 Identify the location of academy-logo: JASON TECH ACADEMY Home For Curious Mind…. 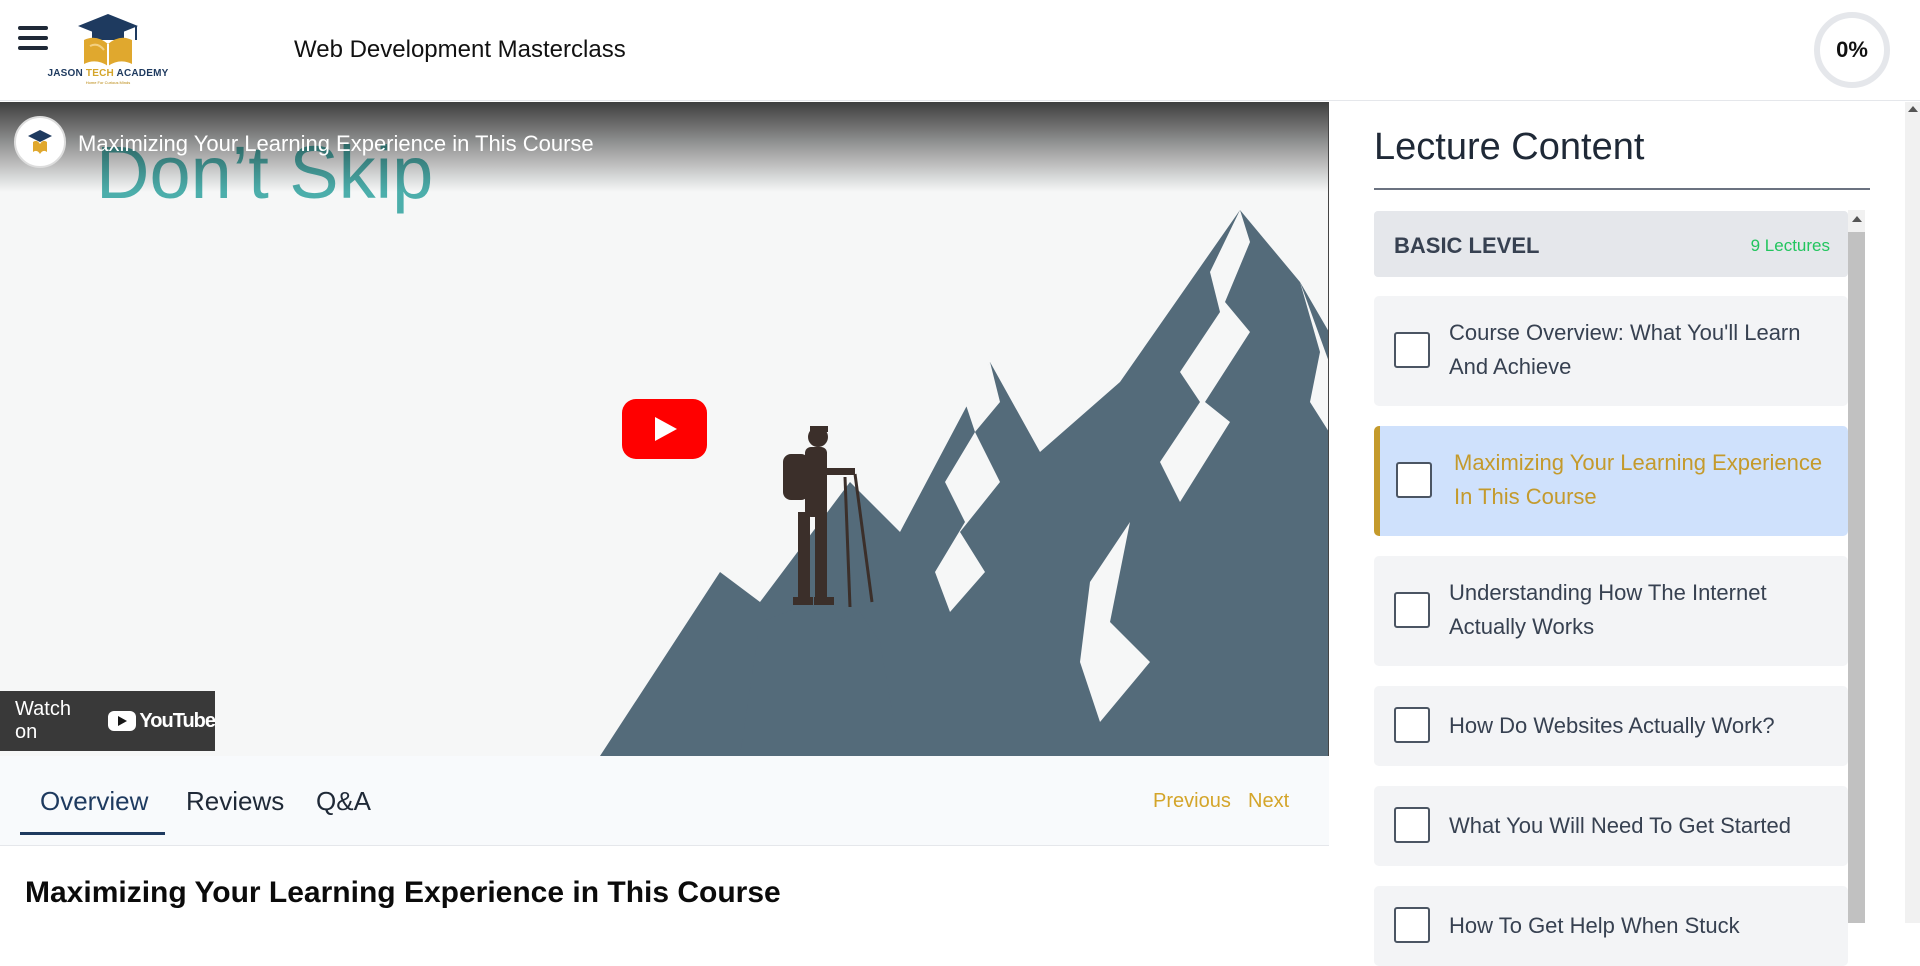
(108, 48).